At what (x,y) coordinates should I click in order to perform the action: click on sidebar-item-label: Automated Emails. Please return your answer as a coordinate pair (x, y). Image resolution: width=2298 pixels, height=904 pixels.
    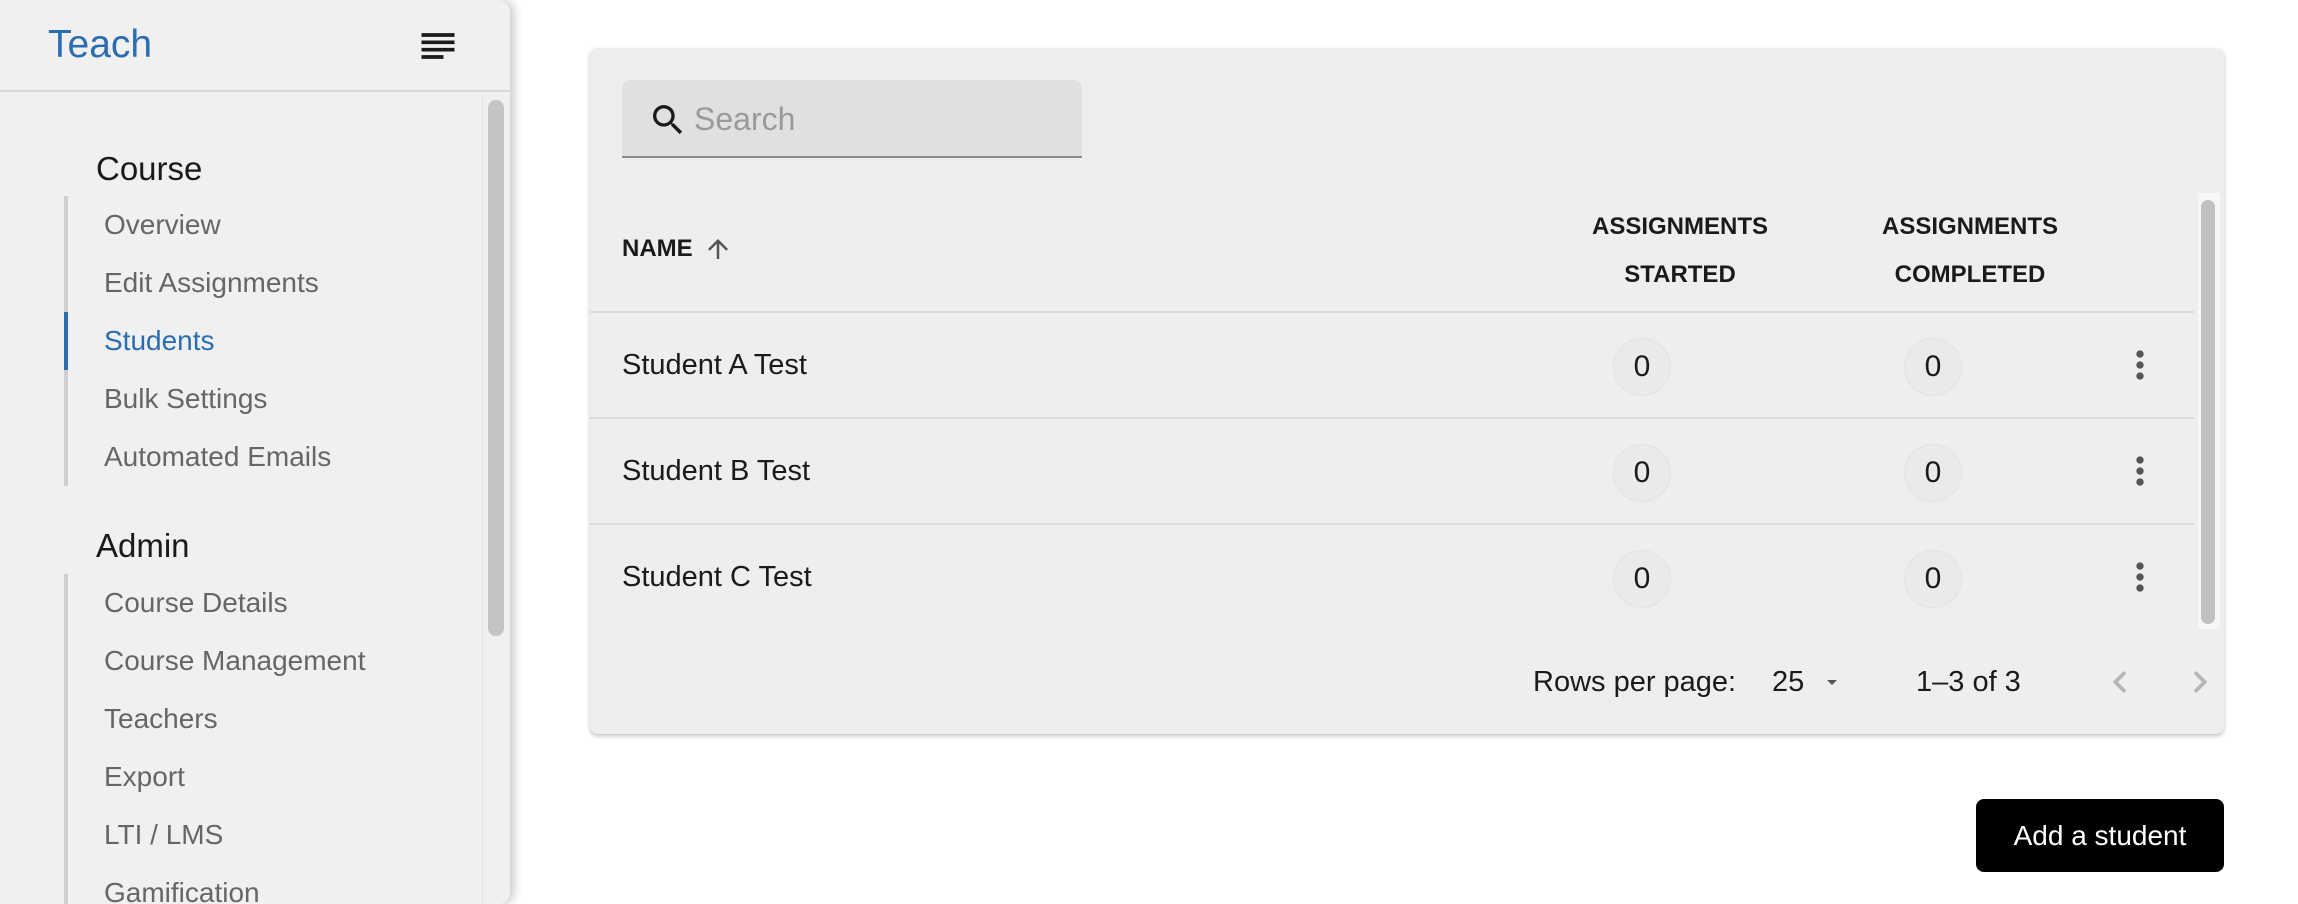
    Looking at the image, I should click on (218, 456).